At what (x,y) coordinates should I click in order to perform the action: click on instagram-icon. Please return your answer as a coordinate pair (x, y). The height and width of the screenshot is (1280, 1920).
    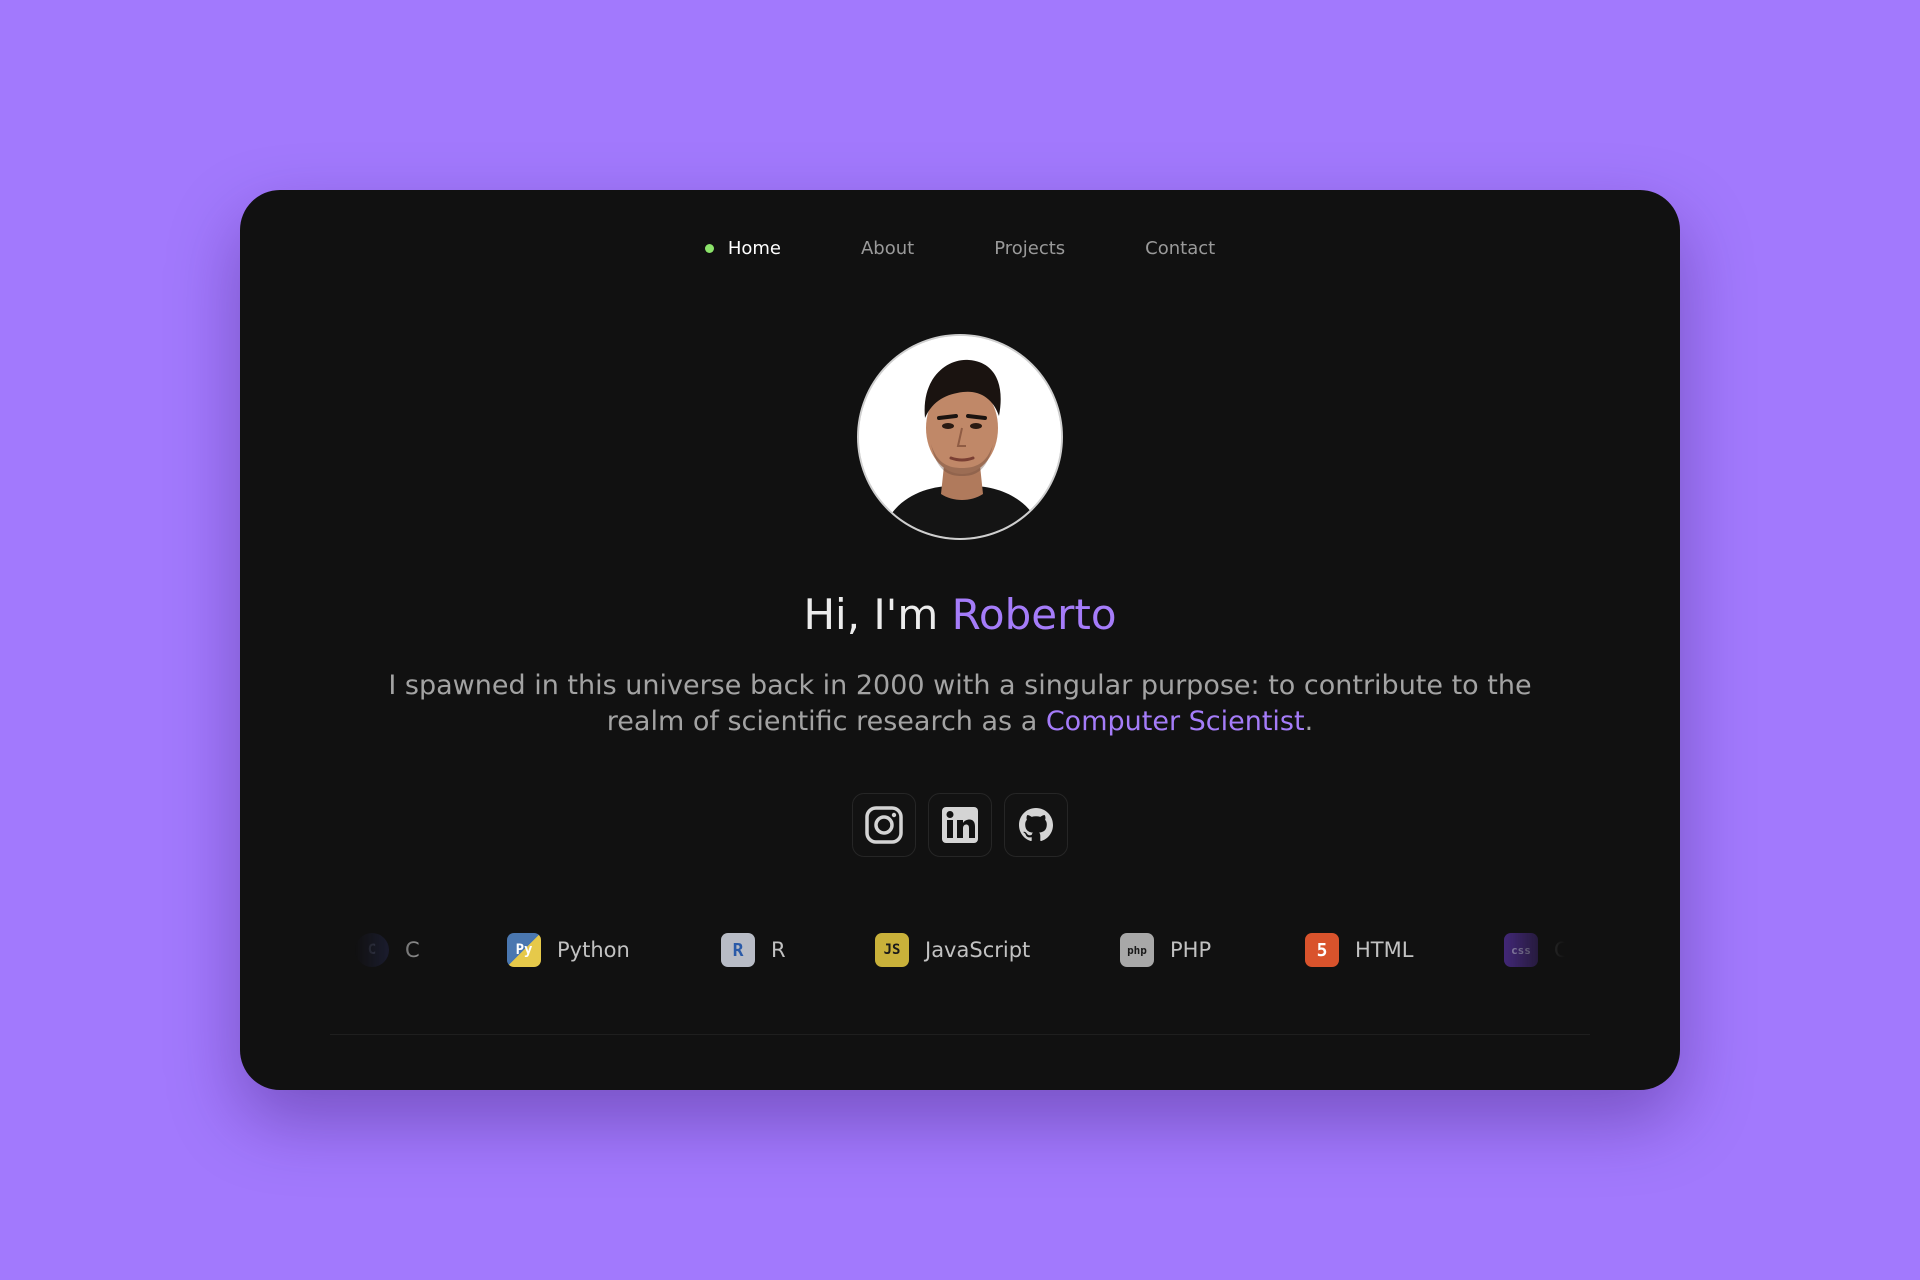
    Looking at the image, I should click on (884, 825).